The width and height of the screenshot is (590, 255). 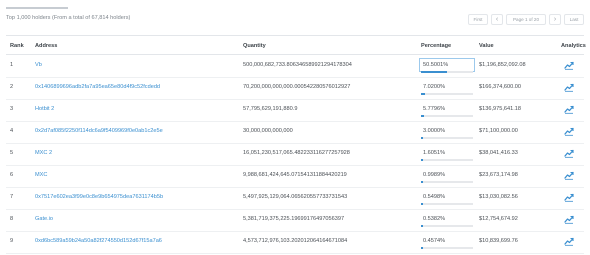 I want to click on holder-address-link: Gate.io, so click(x=44, y=219).